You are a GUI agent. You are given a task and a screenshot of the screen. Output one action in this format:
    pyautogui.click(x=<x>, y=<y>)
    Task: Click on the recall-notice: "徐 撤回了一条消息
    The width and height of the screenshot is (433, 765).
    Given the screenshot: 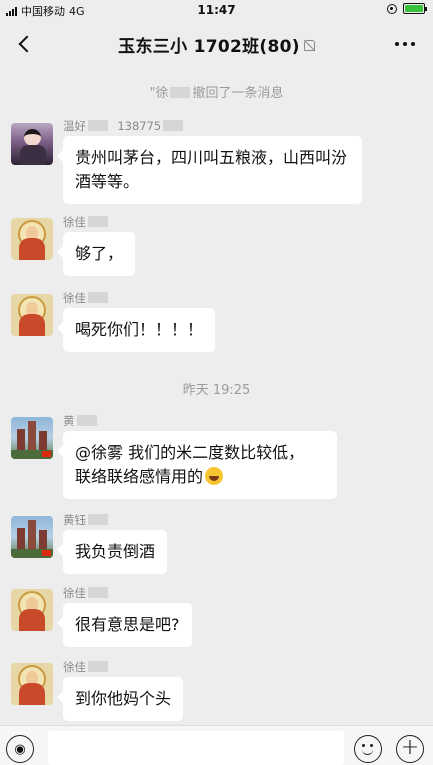 What is the action you would take?
    pyautogui.click(x=216, y=91)
    